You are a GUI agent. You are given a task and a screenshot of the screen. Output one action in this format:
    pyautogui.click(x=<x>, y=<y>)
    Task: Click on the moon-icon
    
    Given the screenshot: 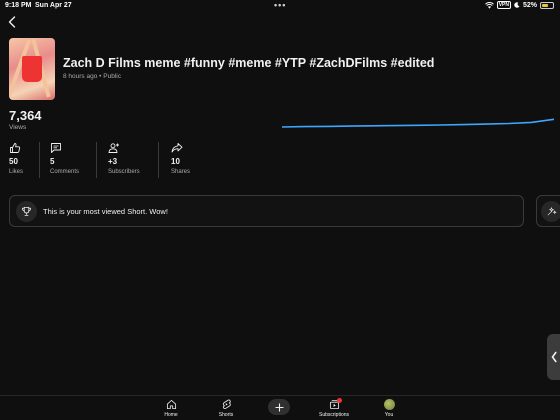 What is the action you would take?
    pyautogui.click(x=517, y=5)
    